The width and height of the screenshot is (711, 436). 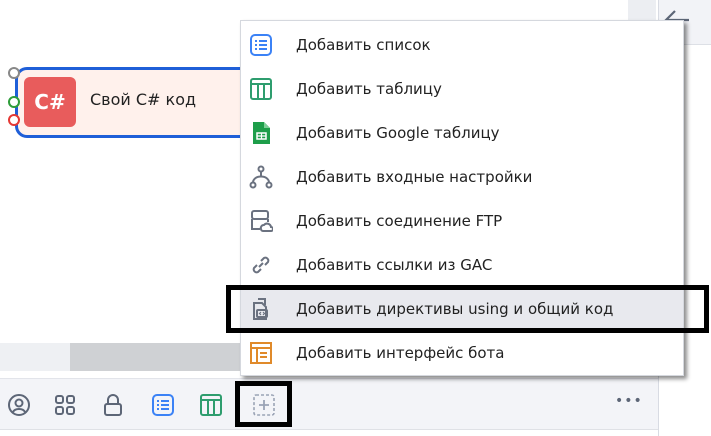 I want to click on node-label: Свой C# код, so click(x=143, y=99).